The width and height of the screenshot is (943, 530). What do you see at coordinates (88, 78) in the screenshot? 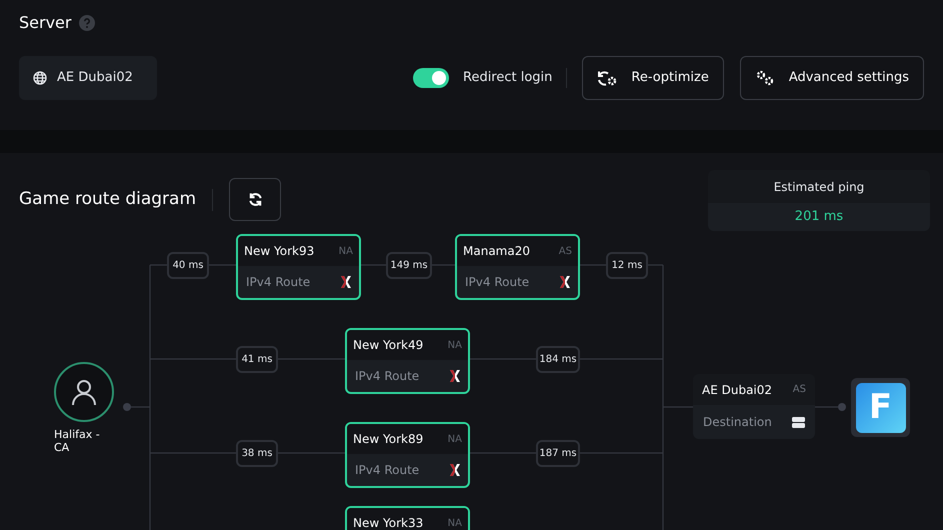
I see `server-selector: AE Dubai02` at bounding box center [88, 78].